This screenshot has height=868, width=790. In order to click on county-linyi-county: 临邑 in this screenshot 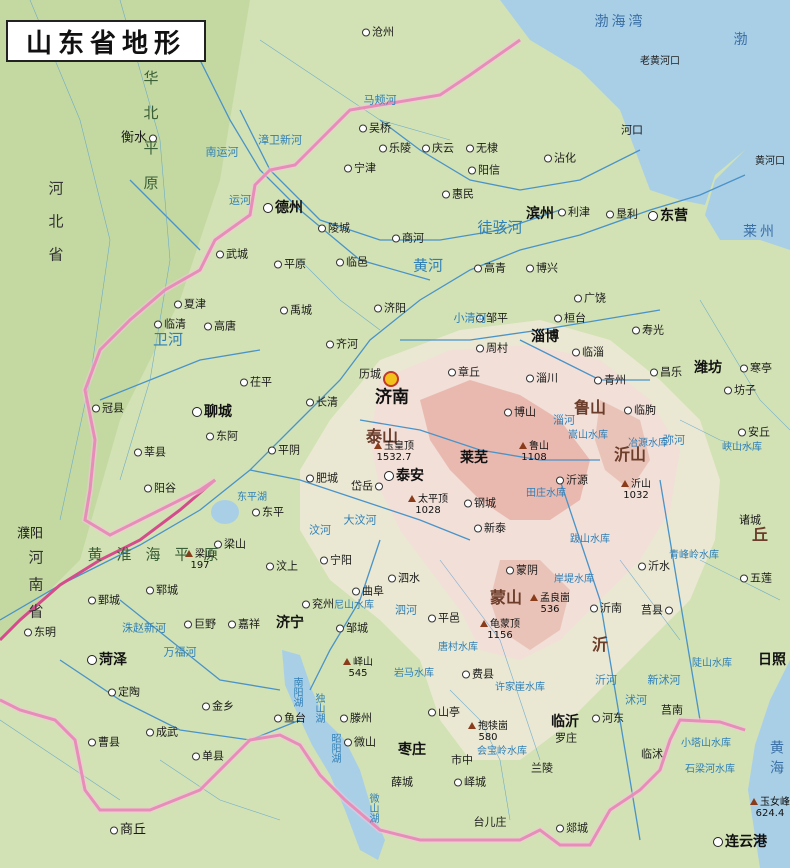, I will do `click(352, 262)`.